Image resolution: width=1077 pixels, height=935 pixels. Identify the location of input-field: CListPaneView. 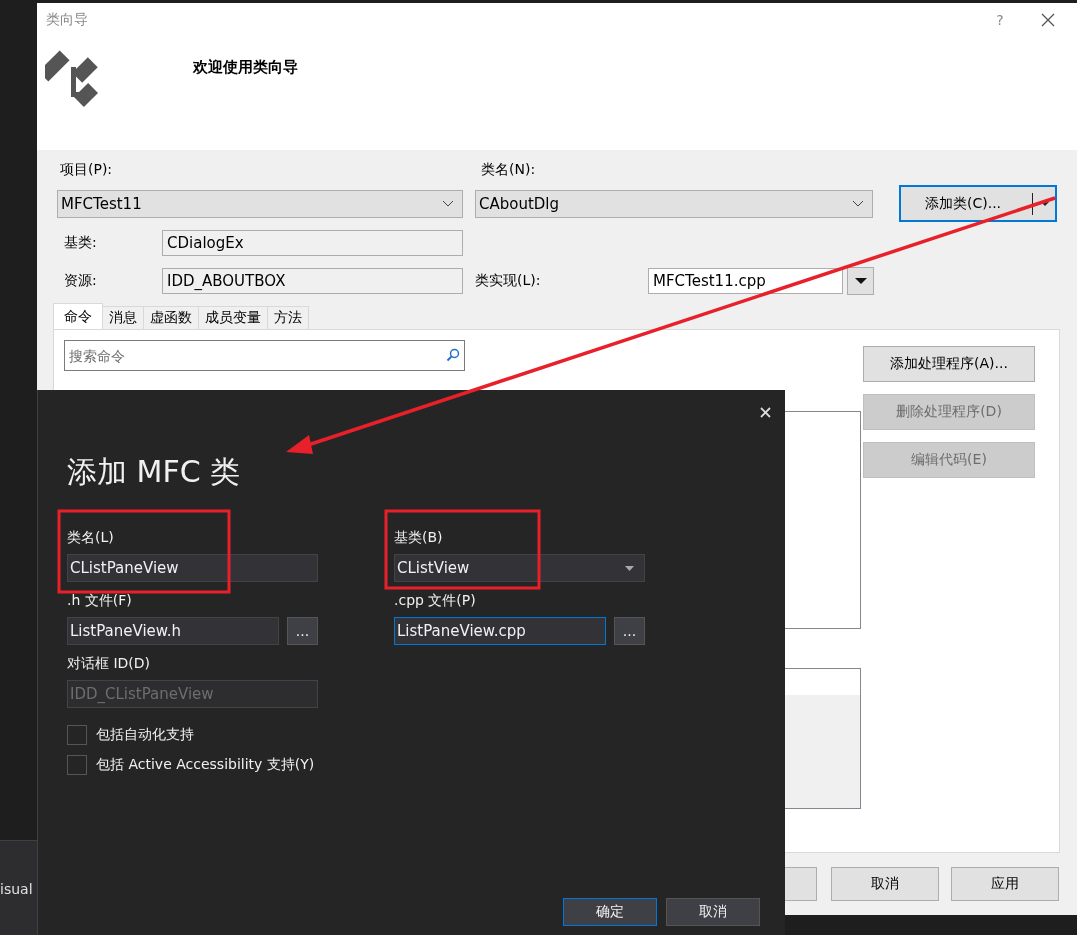
(192, 568).